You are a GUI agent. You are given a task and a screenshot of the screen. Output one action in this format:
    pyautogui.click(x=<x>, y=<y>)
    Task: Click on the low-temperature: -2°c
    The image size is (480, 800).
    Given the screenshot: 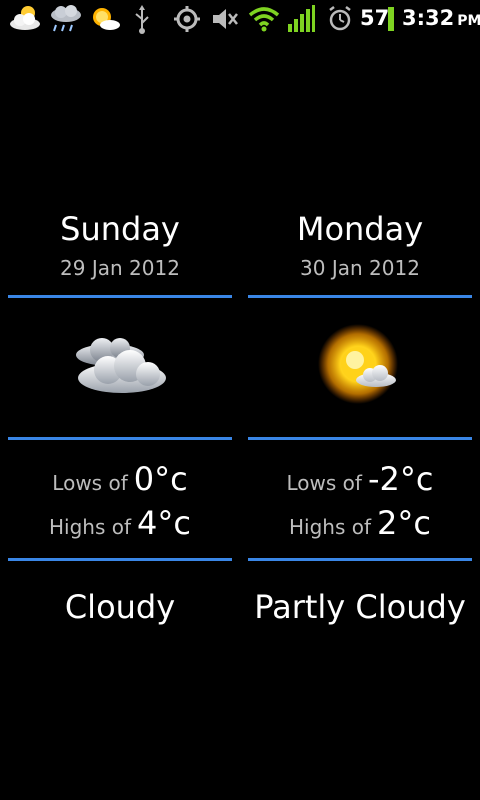 What is the action you would take?
    pyautogui.click(x=400, y=479)
    